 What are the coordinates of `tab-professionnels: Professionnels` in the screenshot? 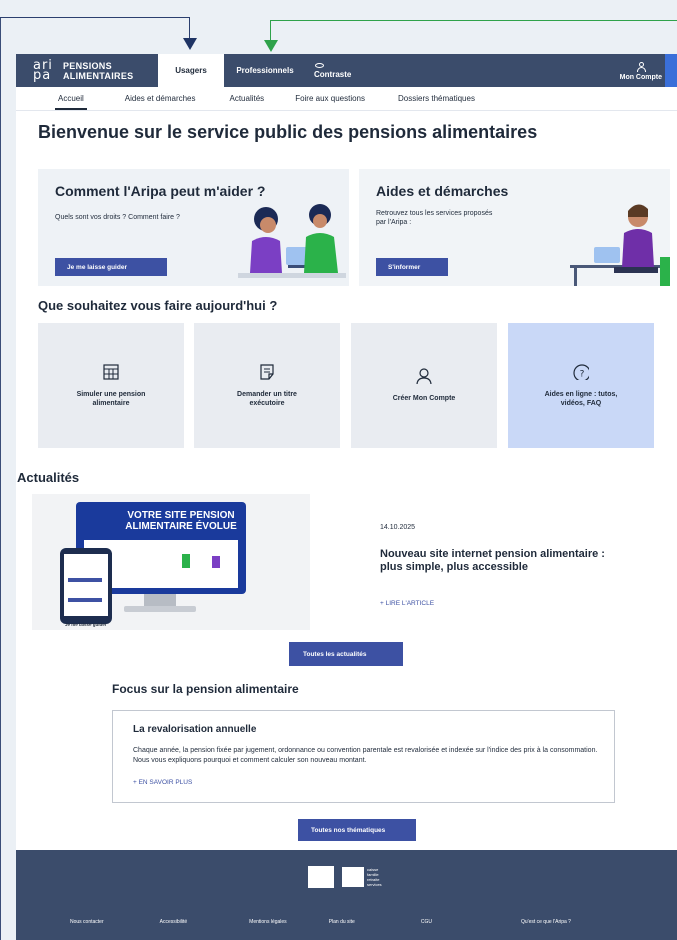 It's located at (265, 70).